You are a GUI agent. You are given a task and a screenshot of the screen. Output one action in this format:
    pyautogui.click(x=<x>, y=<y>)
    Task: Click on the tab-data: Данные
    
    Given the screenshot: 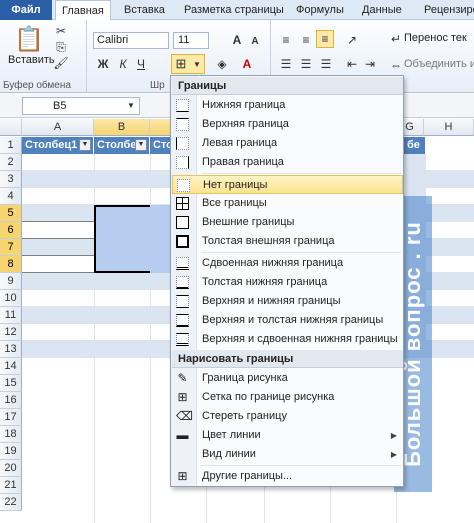 What is the action you would take?
    pyautogui.click(x=382, y=10)
    